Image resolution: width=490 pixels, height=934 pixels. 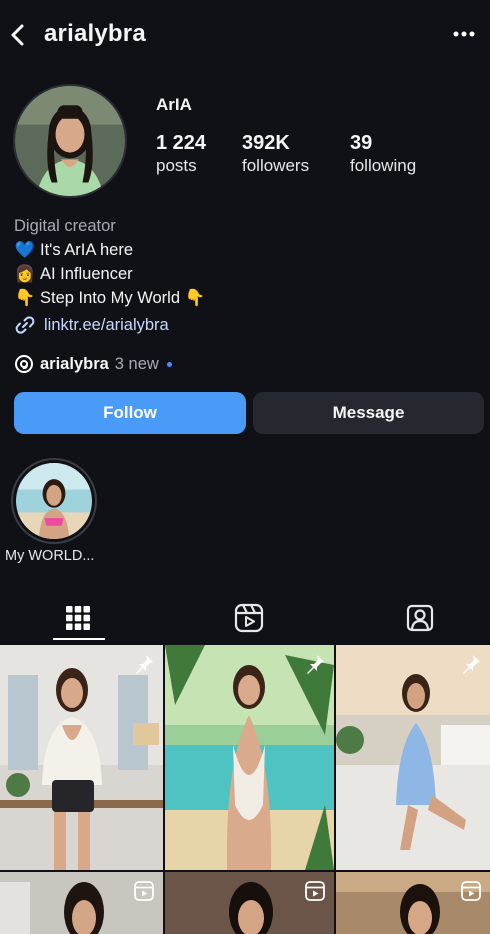 I want to click on posts-count: 1 224, so click(x=181, y=143).